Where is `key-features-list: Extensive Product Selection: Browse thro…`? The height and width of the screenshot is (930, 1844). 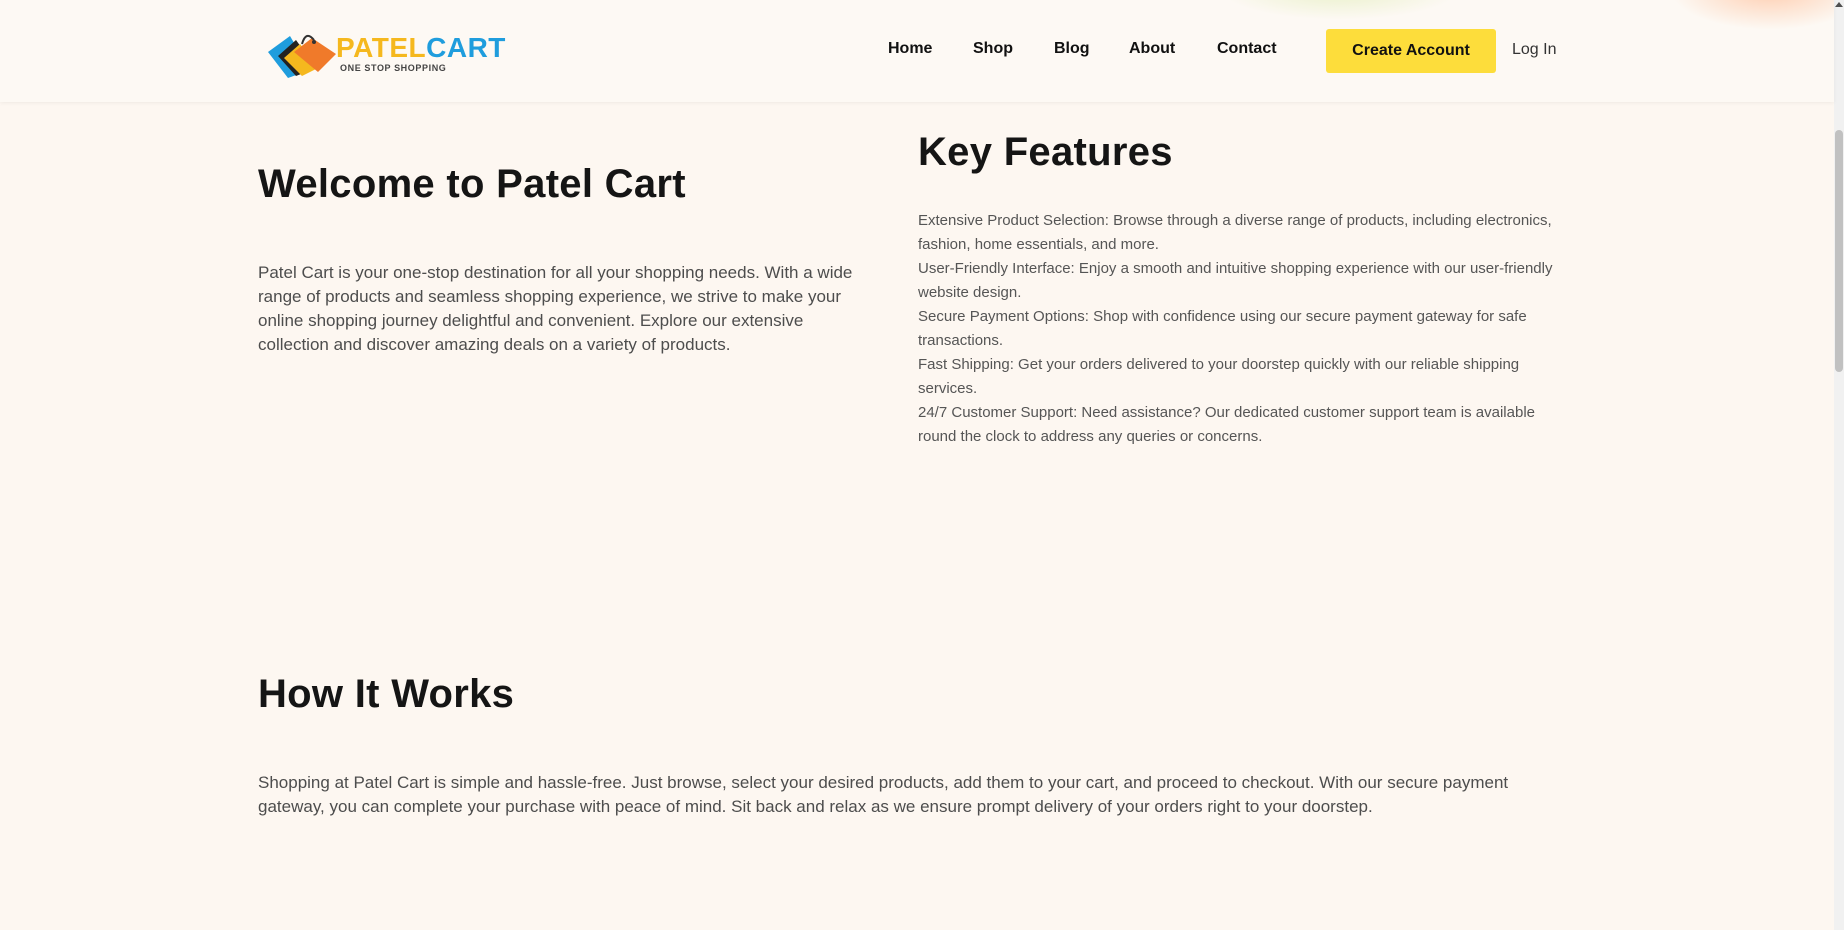 key-features-list: Extensive Product Selection: Browse thro… is located at coordinates (1238, 329).